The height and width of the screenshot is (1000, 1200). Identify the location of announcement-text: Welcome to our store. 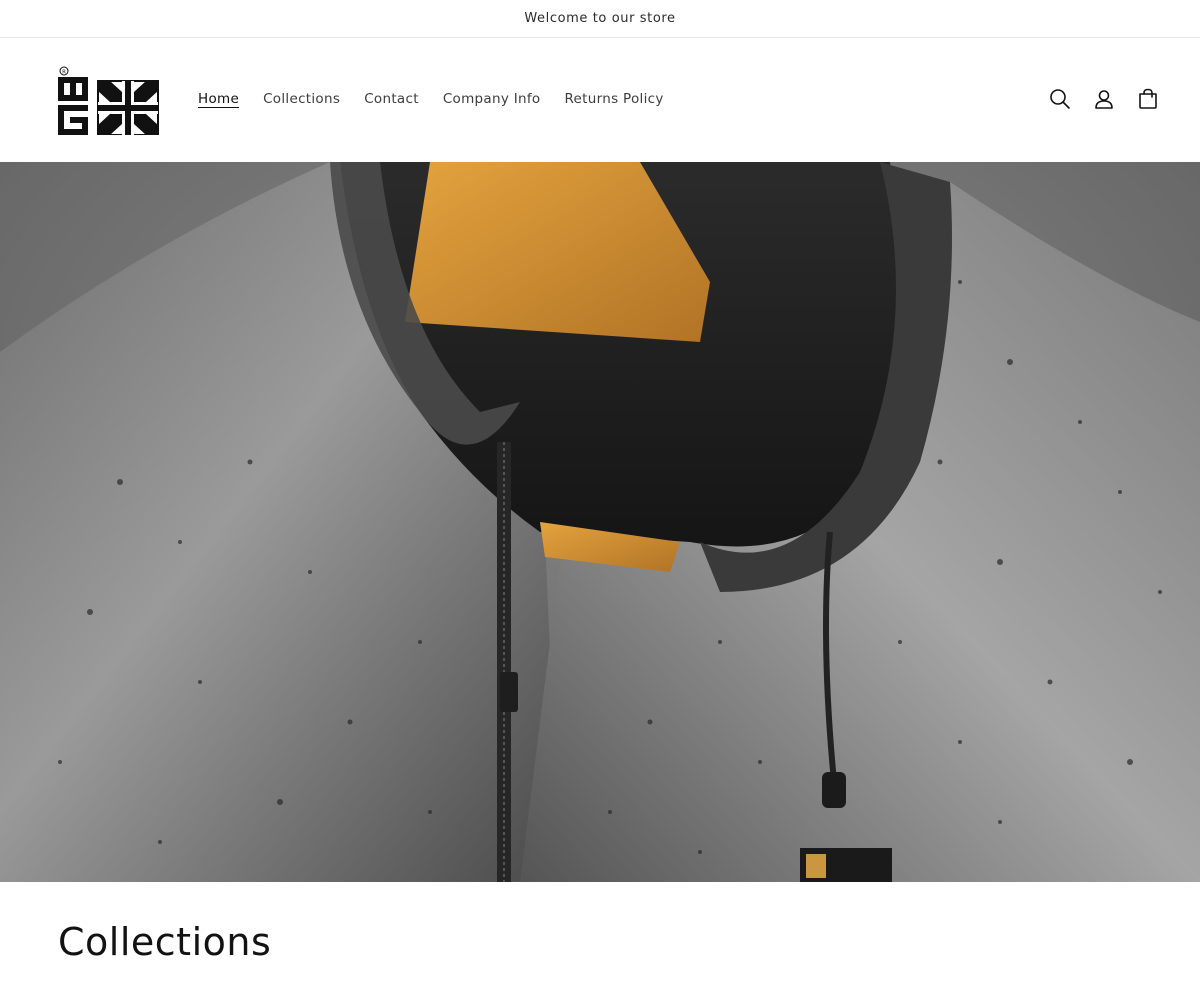
(600, 18).